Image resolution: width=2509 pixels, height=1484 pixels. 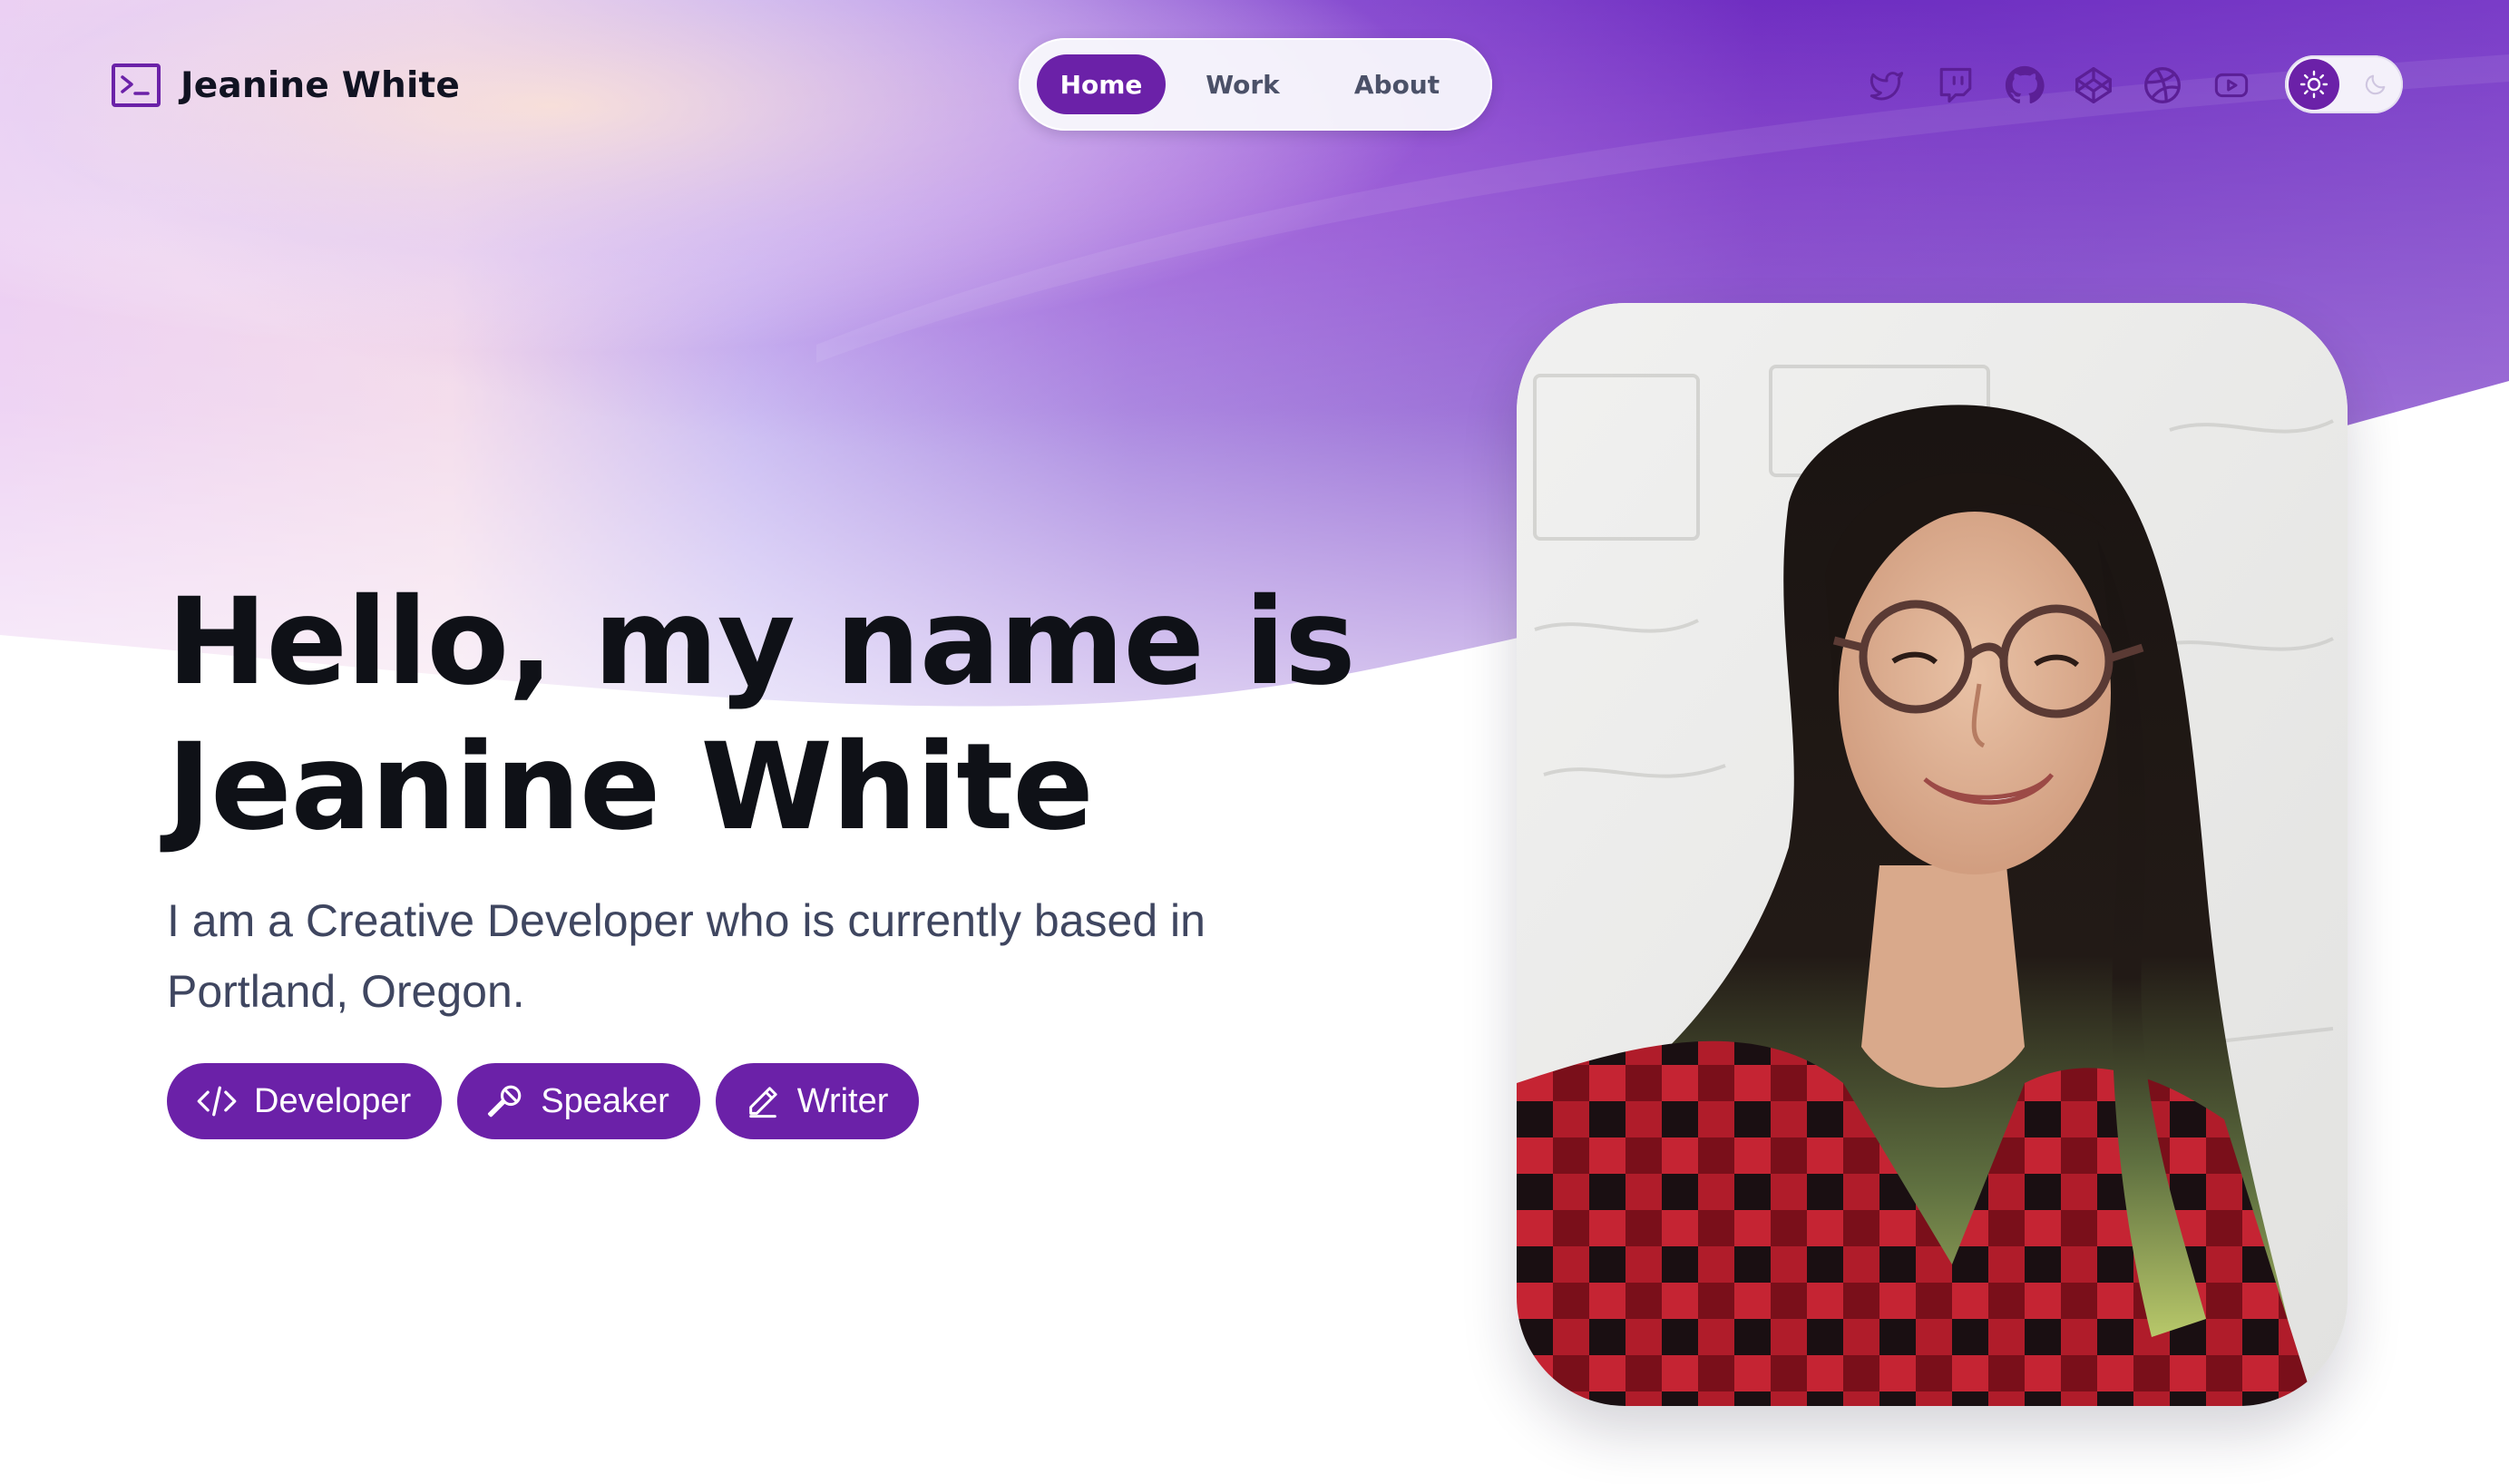 I want to click on sun-icon, so click(x=2314, y=84).